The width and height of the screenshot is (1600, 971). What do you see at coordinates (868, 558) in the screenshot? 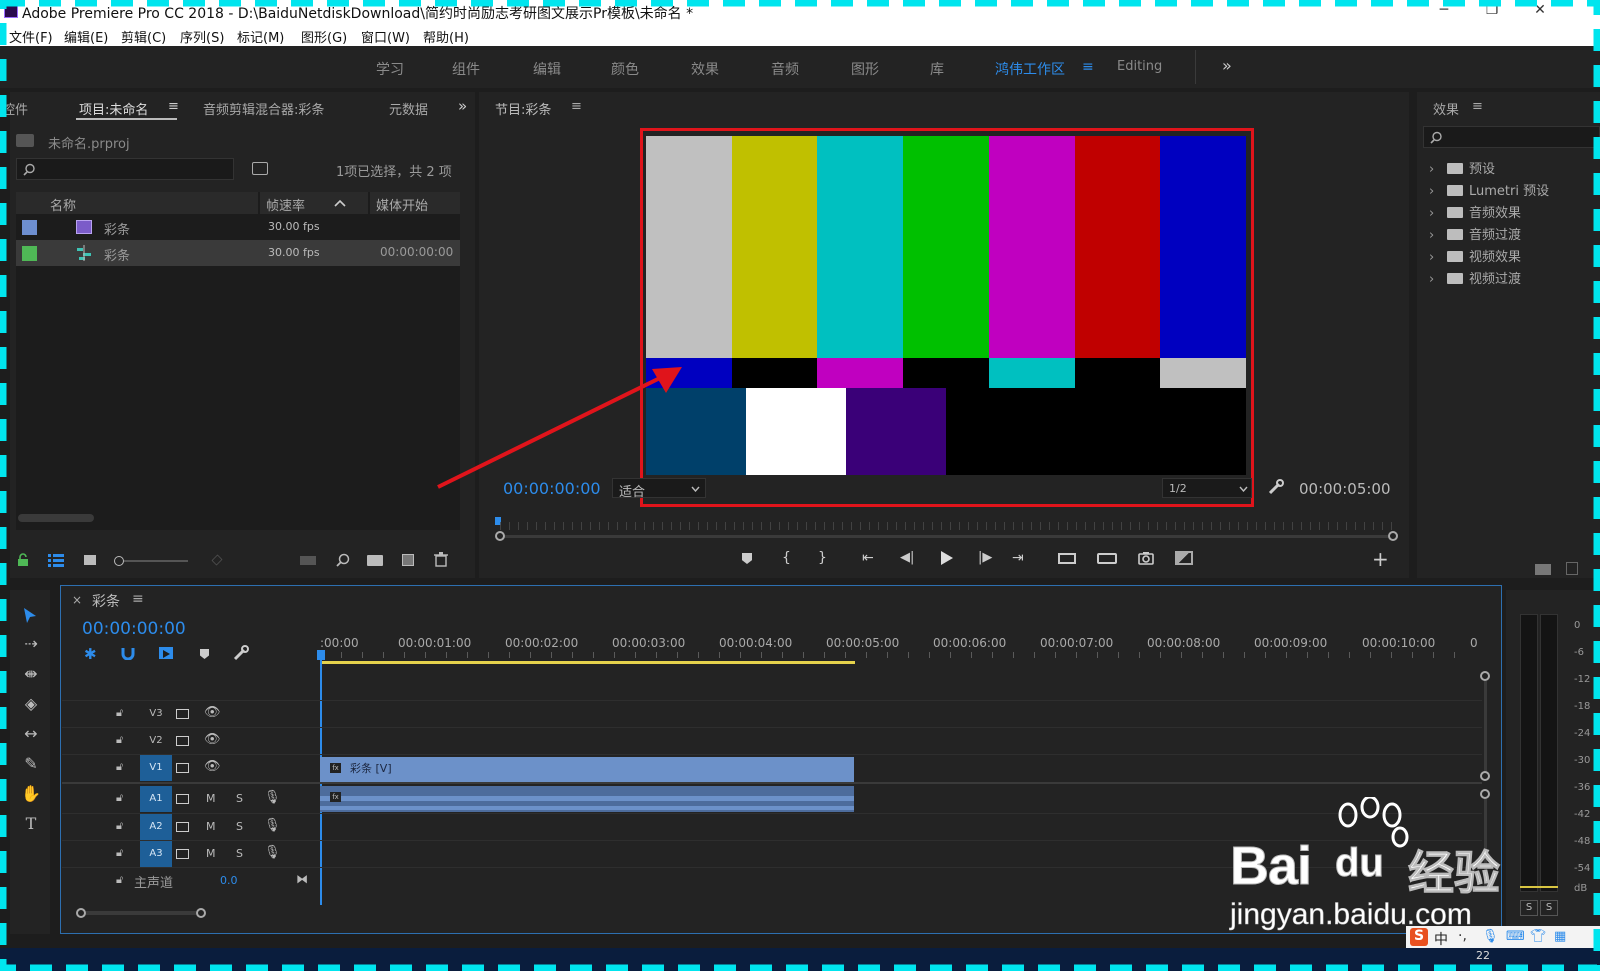
I see `go-to-in-icon: ⇤` at bounding box center [868, 558].